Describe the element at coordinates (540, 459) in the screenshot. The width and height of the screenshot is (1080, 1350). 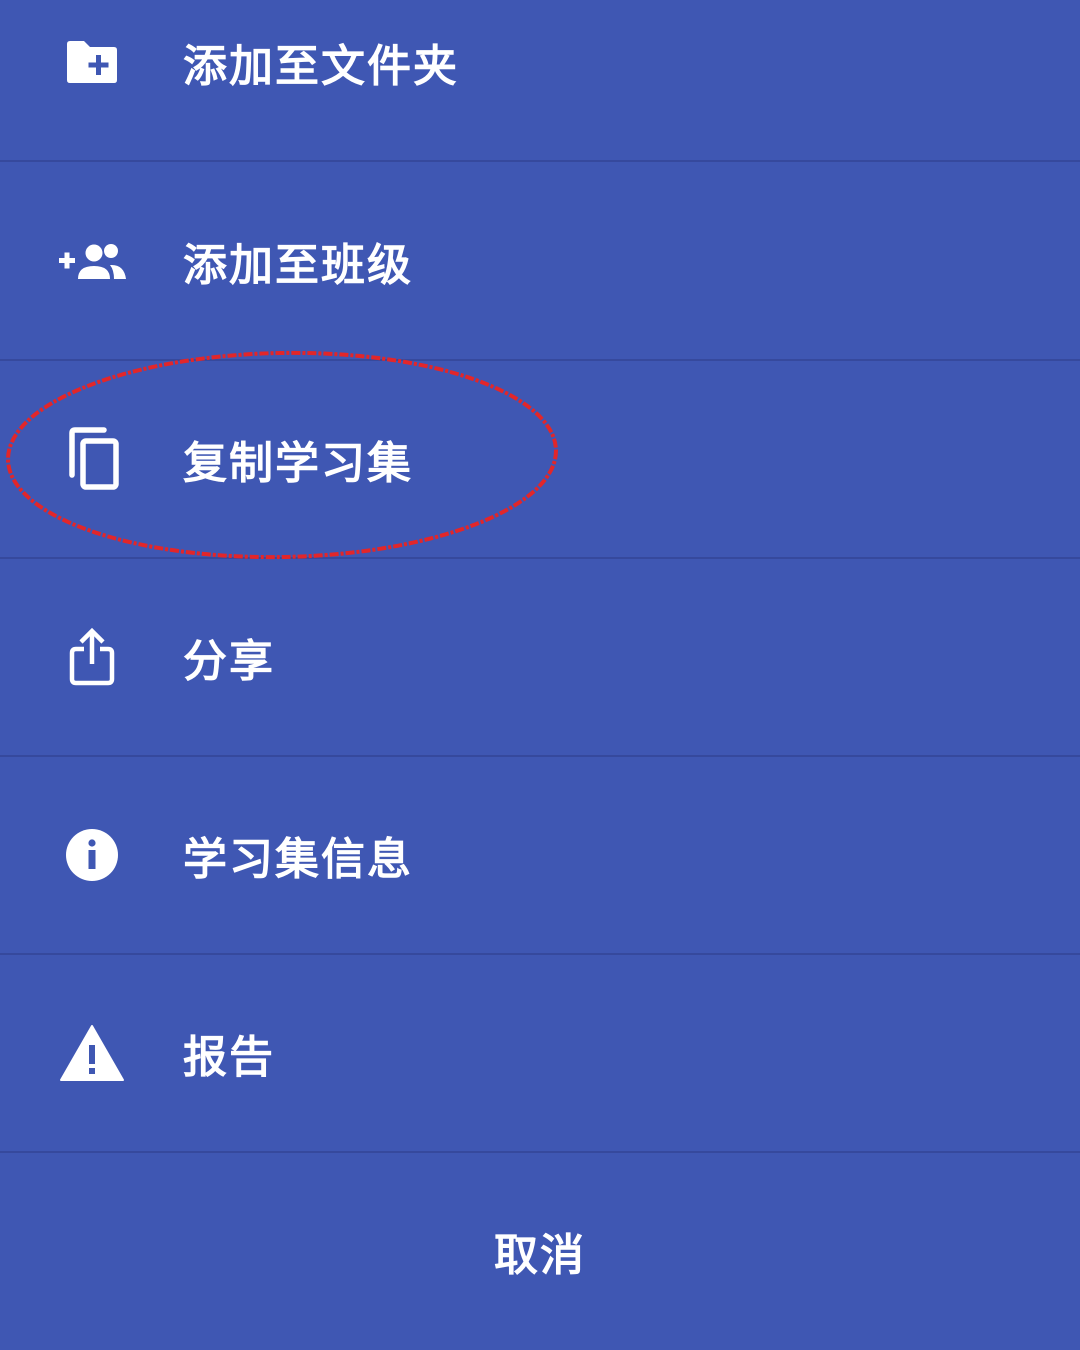
I see `menu-item-copy-study-set: 复制学习集` at that location.